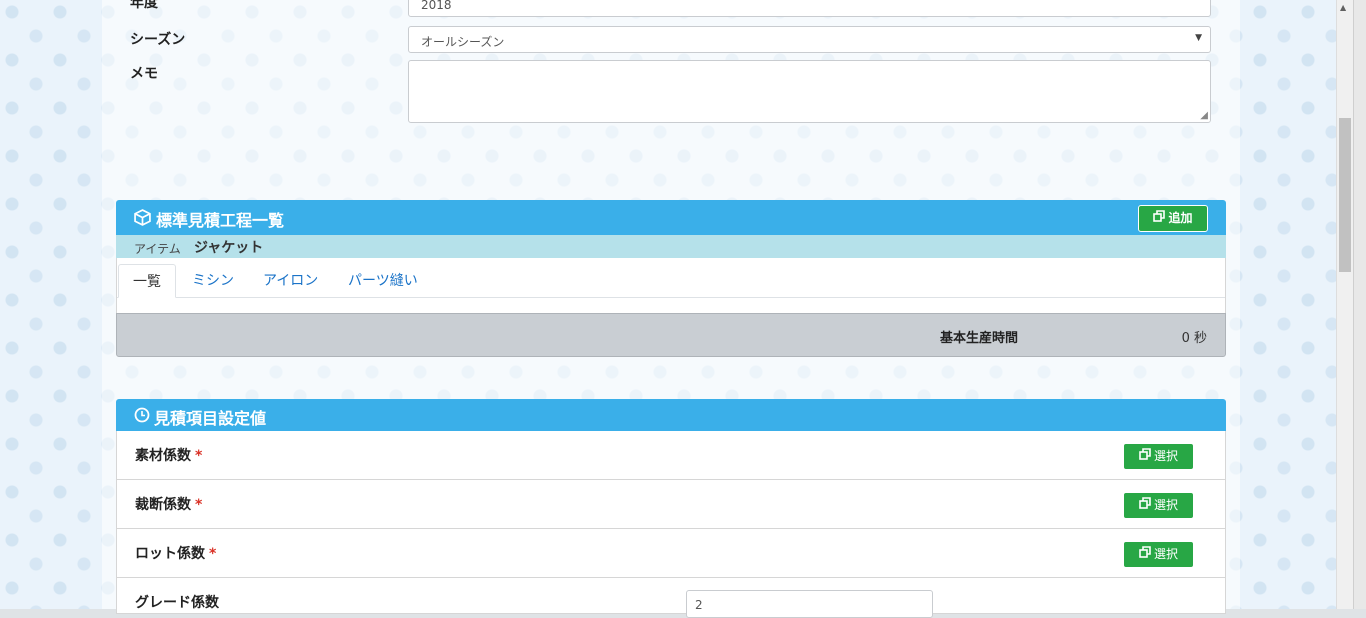 This screenshot has width=1366, height=618. What do you see at coordinates (158, 40) in the screenshot?
I see `season-label: シーズン` at bounding box center [158, 40].